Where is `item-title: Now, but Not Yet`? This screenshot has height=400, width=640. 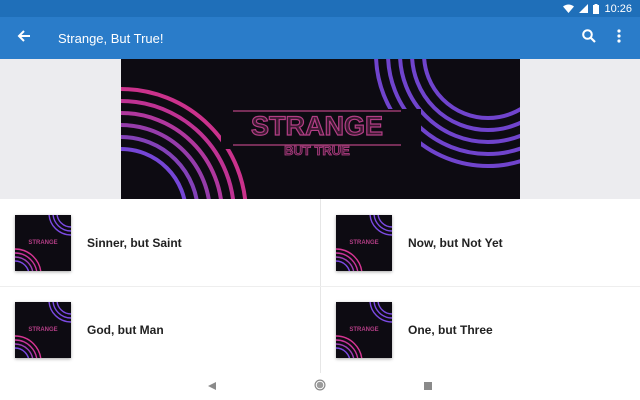
item-title: Now, but Not Yet is located at coordinates (455, 242).